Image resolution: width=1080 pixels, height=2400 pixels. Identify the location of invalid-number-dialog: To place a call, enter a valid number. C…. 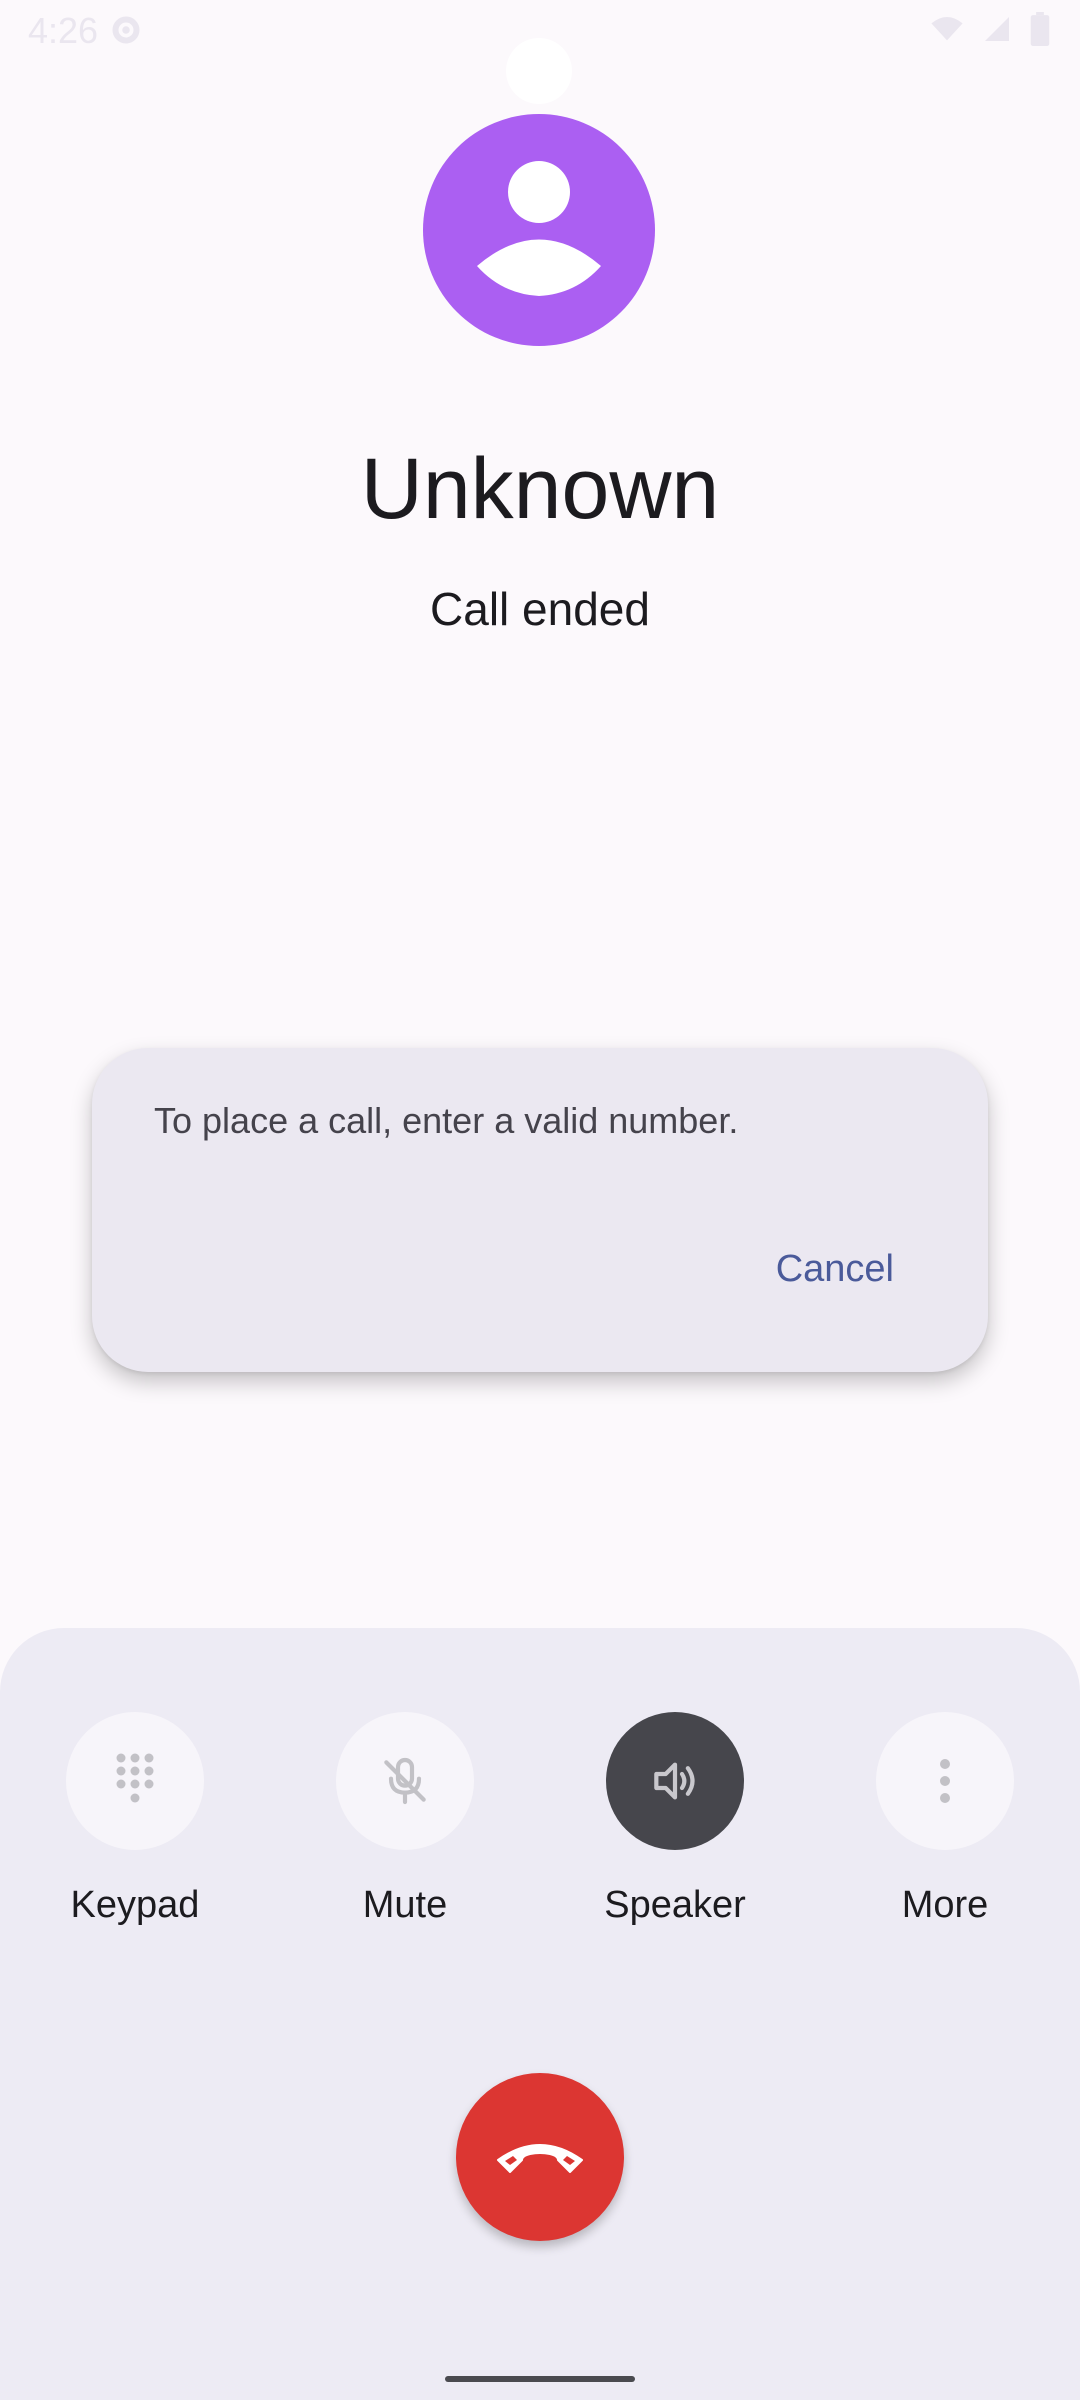
(540, 1210).